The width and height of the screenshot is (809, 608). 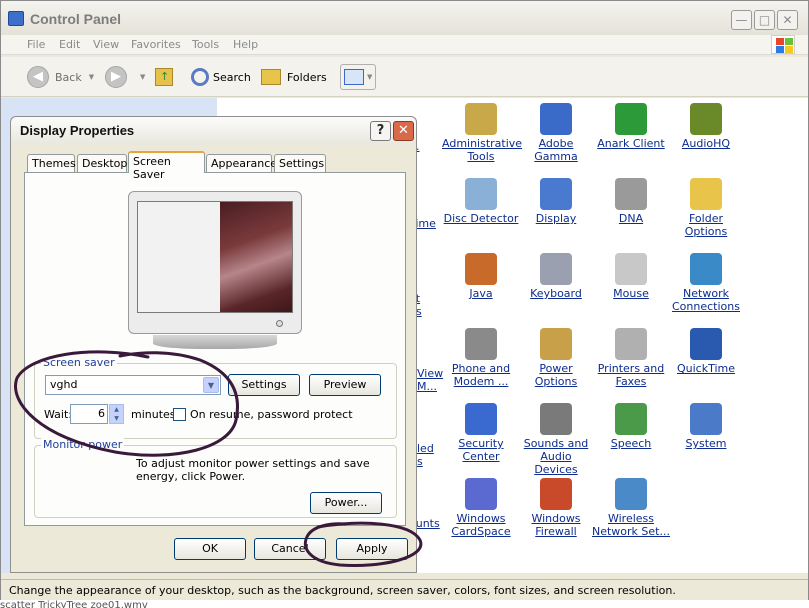 I want to click on search-button: Search, so click(x=221, y=77).